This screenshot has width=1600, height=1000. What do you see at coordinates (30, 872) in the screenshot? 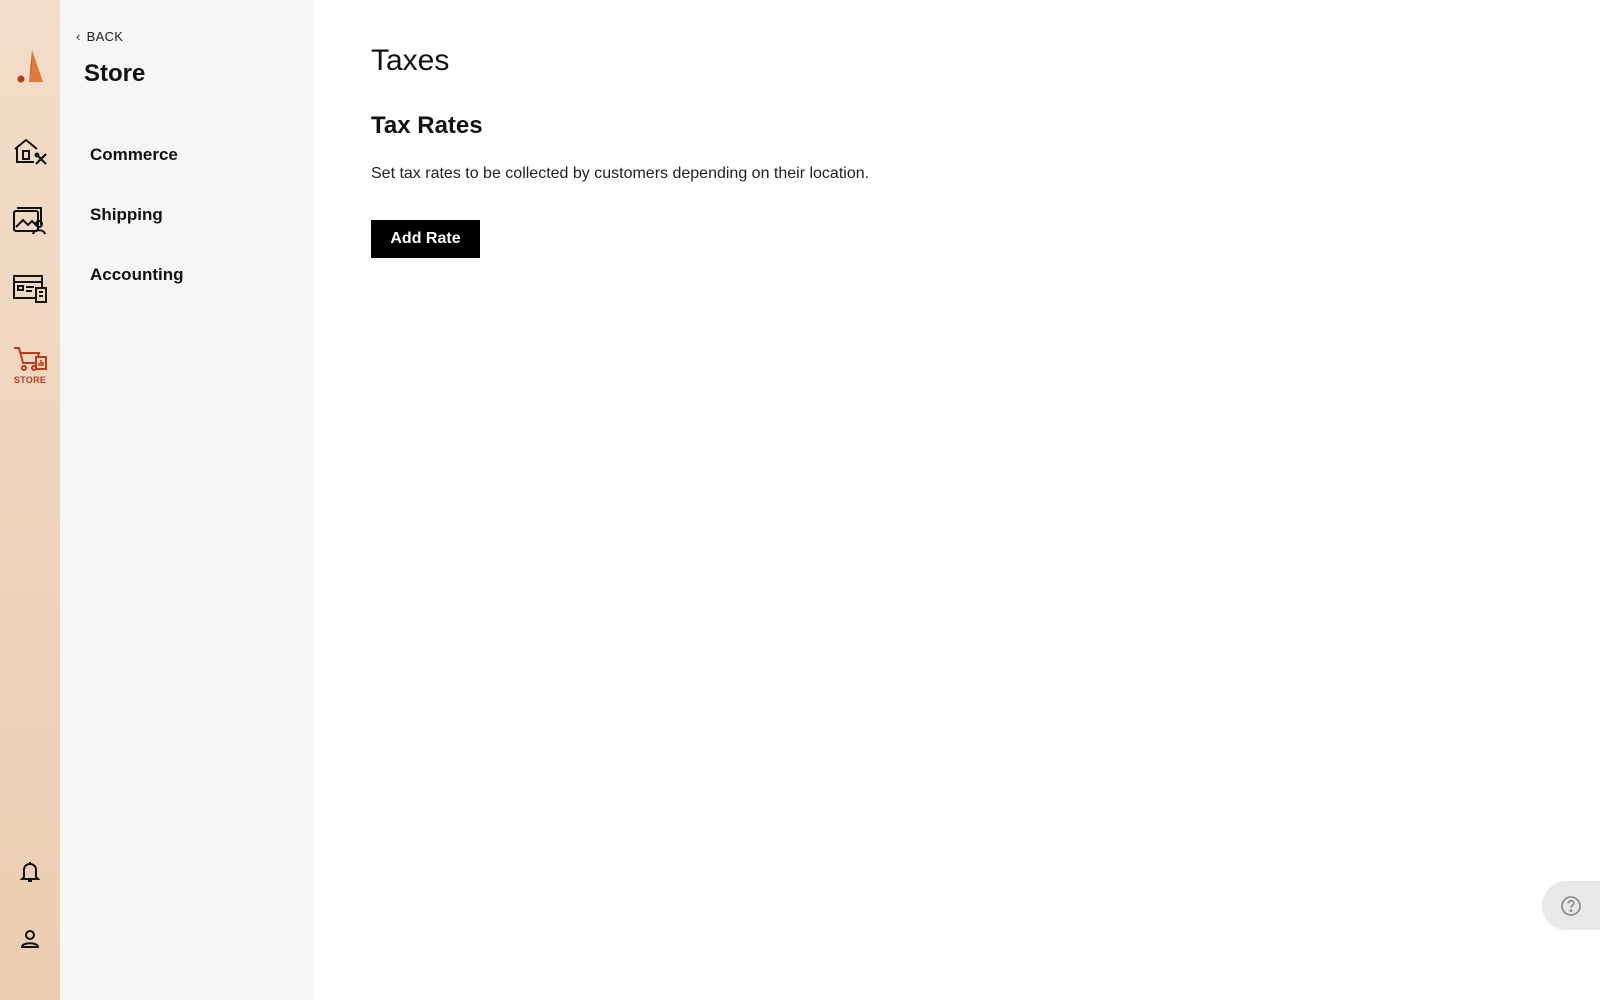
I see `bell-icon` at bounding box center [30, 872].